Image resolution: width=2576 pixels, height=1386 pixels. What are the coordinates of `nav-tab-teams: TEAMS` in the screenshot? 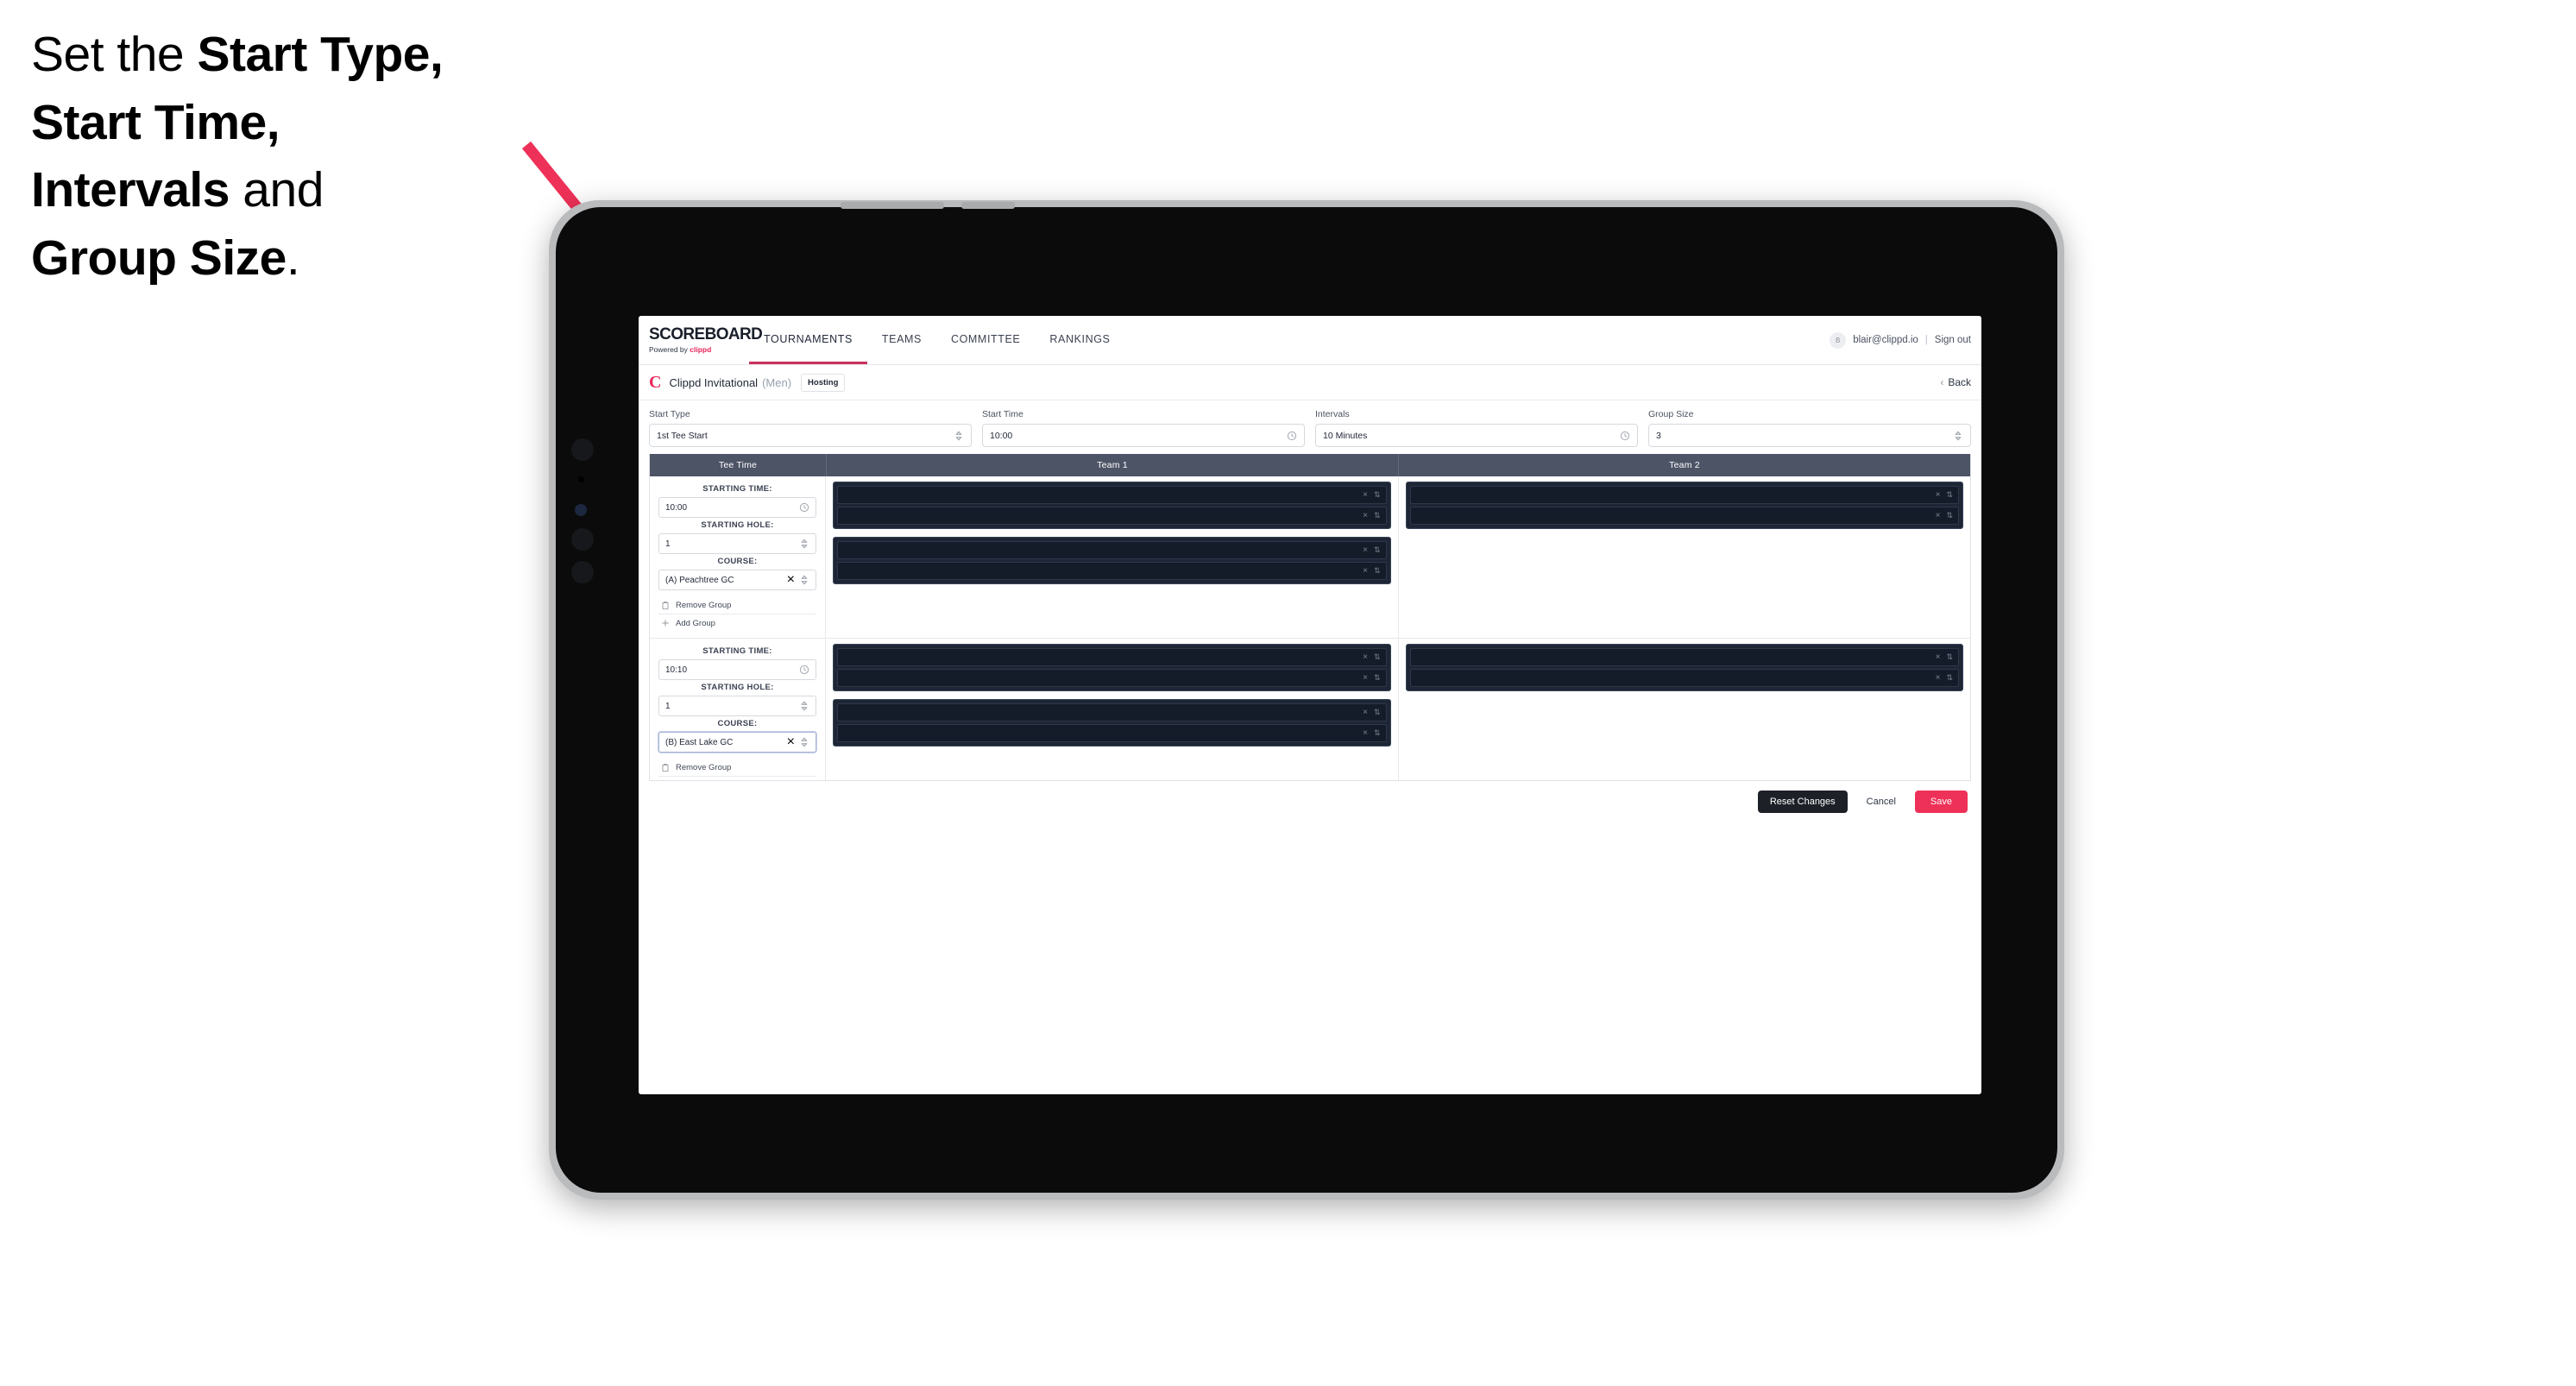 It's located at (902, 340).